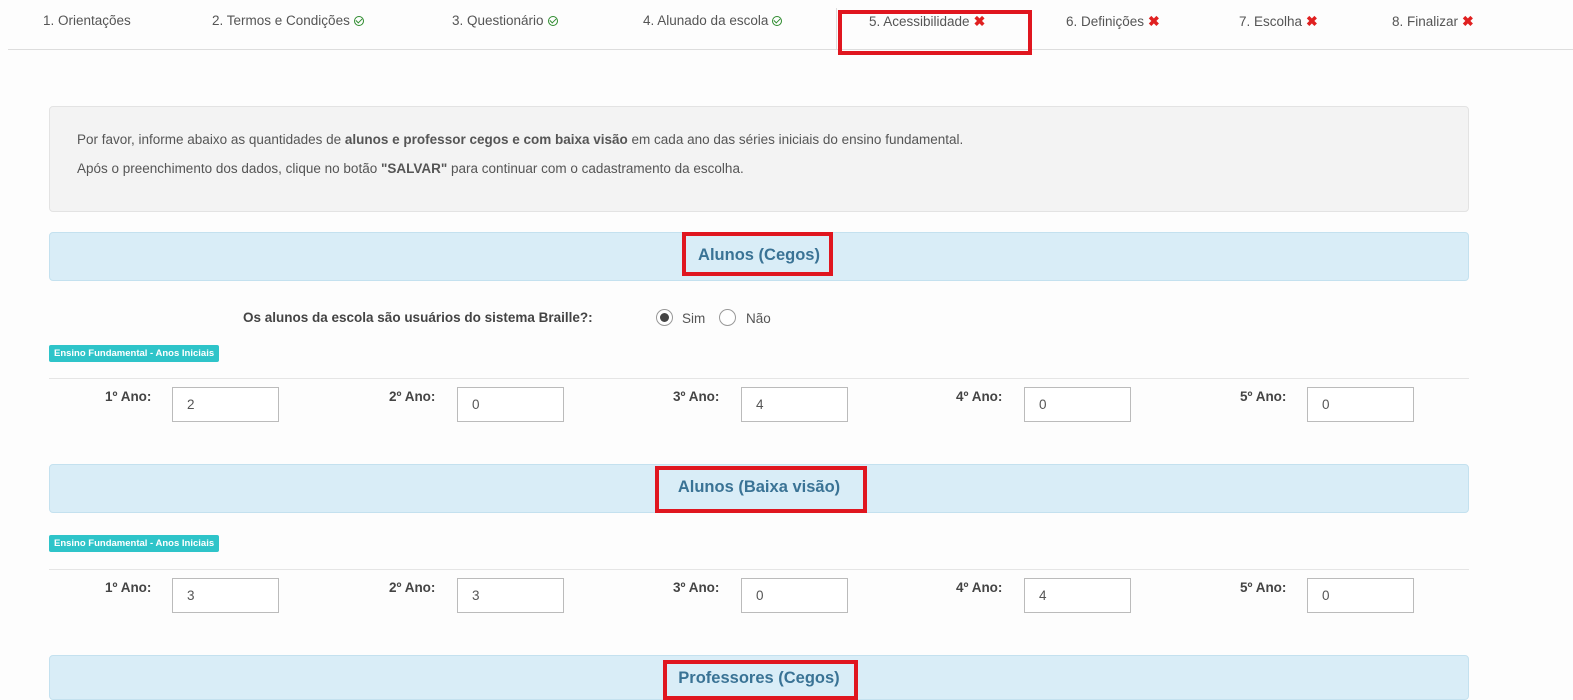  Describe the element at coordinates (1360, 595) in the screenshot. I see `baixa-visao-5-ano-input` at that location.